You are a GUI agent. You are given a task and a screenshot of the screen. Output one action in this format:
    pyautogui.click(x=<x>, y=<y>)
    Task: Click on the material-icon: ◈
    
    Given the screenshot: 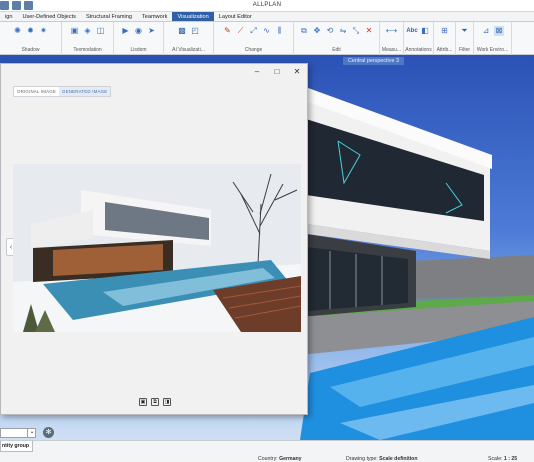 What is the action you would take?
    pyautogui.click(x=88, y=31)
    